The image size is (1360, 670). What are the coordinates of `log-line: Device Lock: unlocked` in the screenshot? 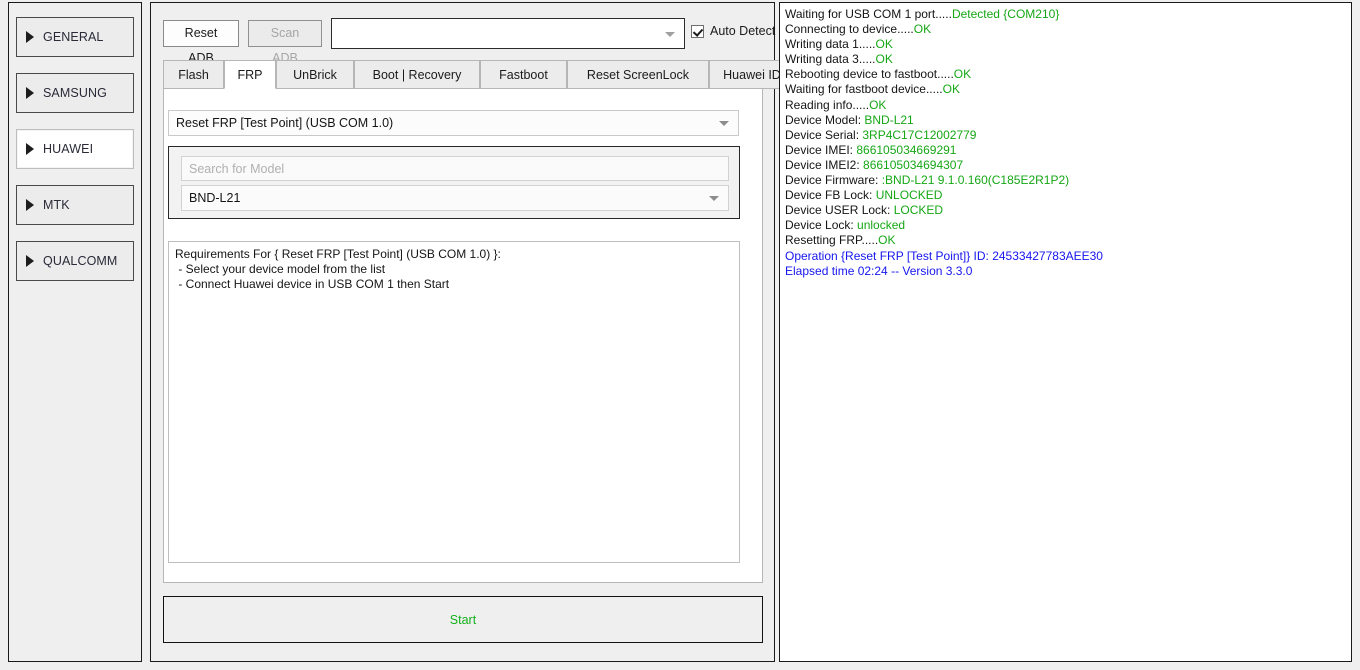 It's located at (1065, 225).